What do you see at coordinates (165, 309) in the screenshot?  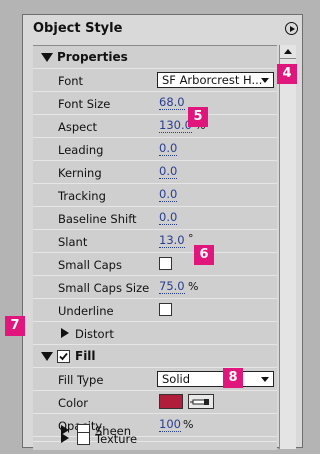 I see `underline-checkbox` at bounding box center [165, 309].